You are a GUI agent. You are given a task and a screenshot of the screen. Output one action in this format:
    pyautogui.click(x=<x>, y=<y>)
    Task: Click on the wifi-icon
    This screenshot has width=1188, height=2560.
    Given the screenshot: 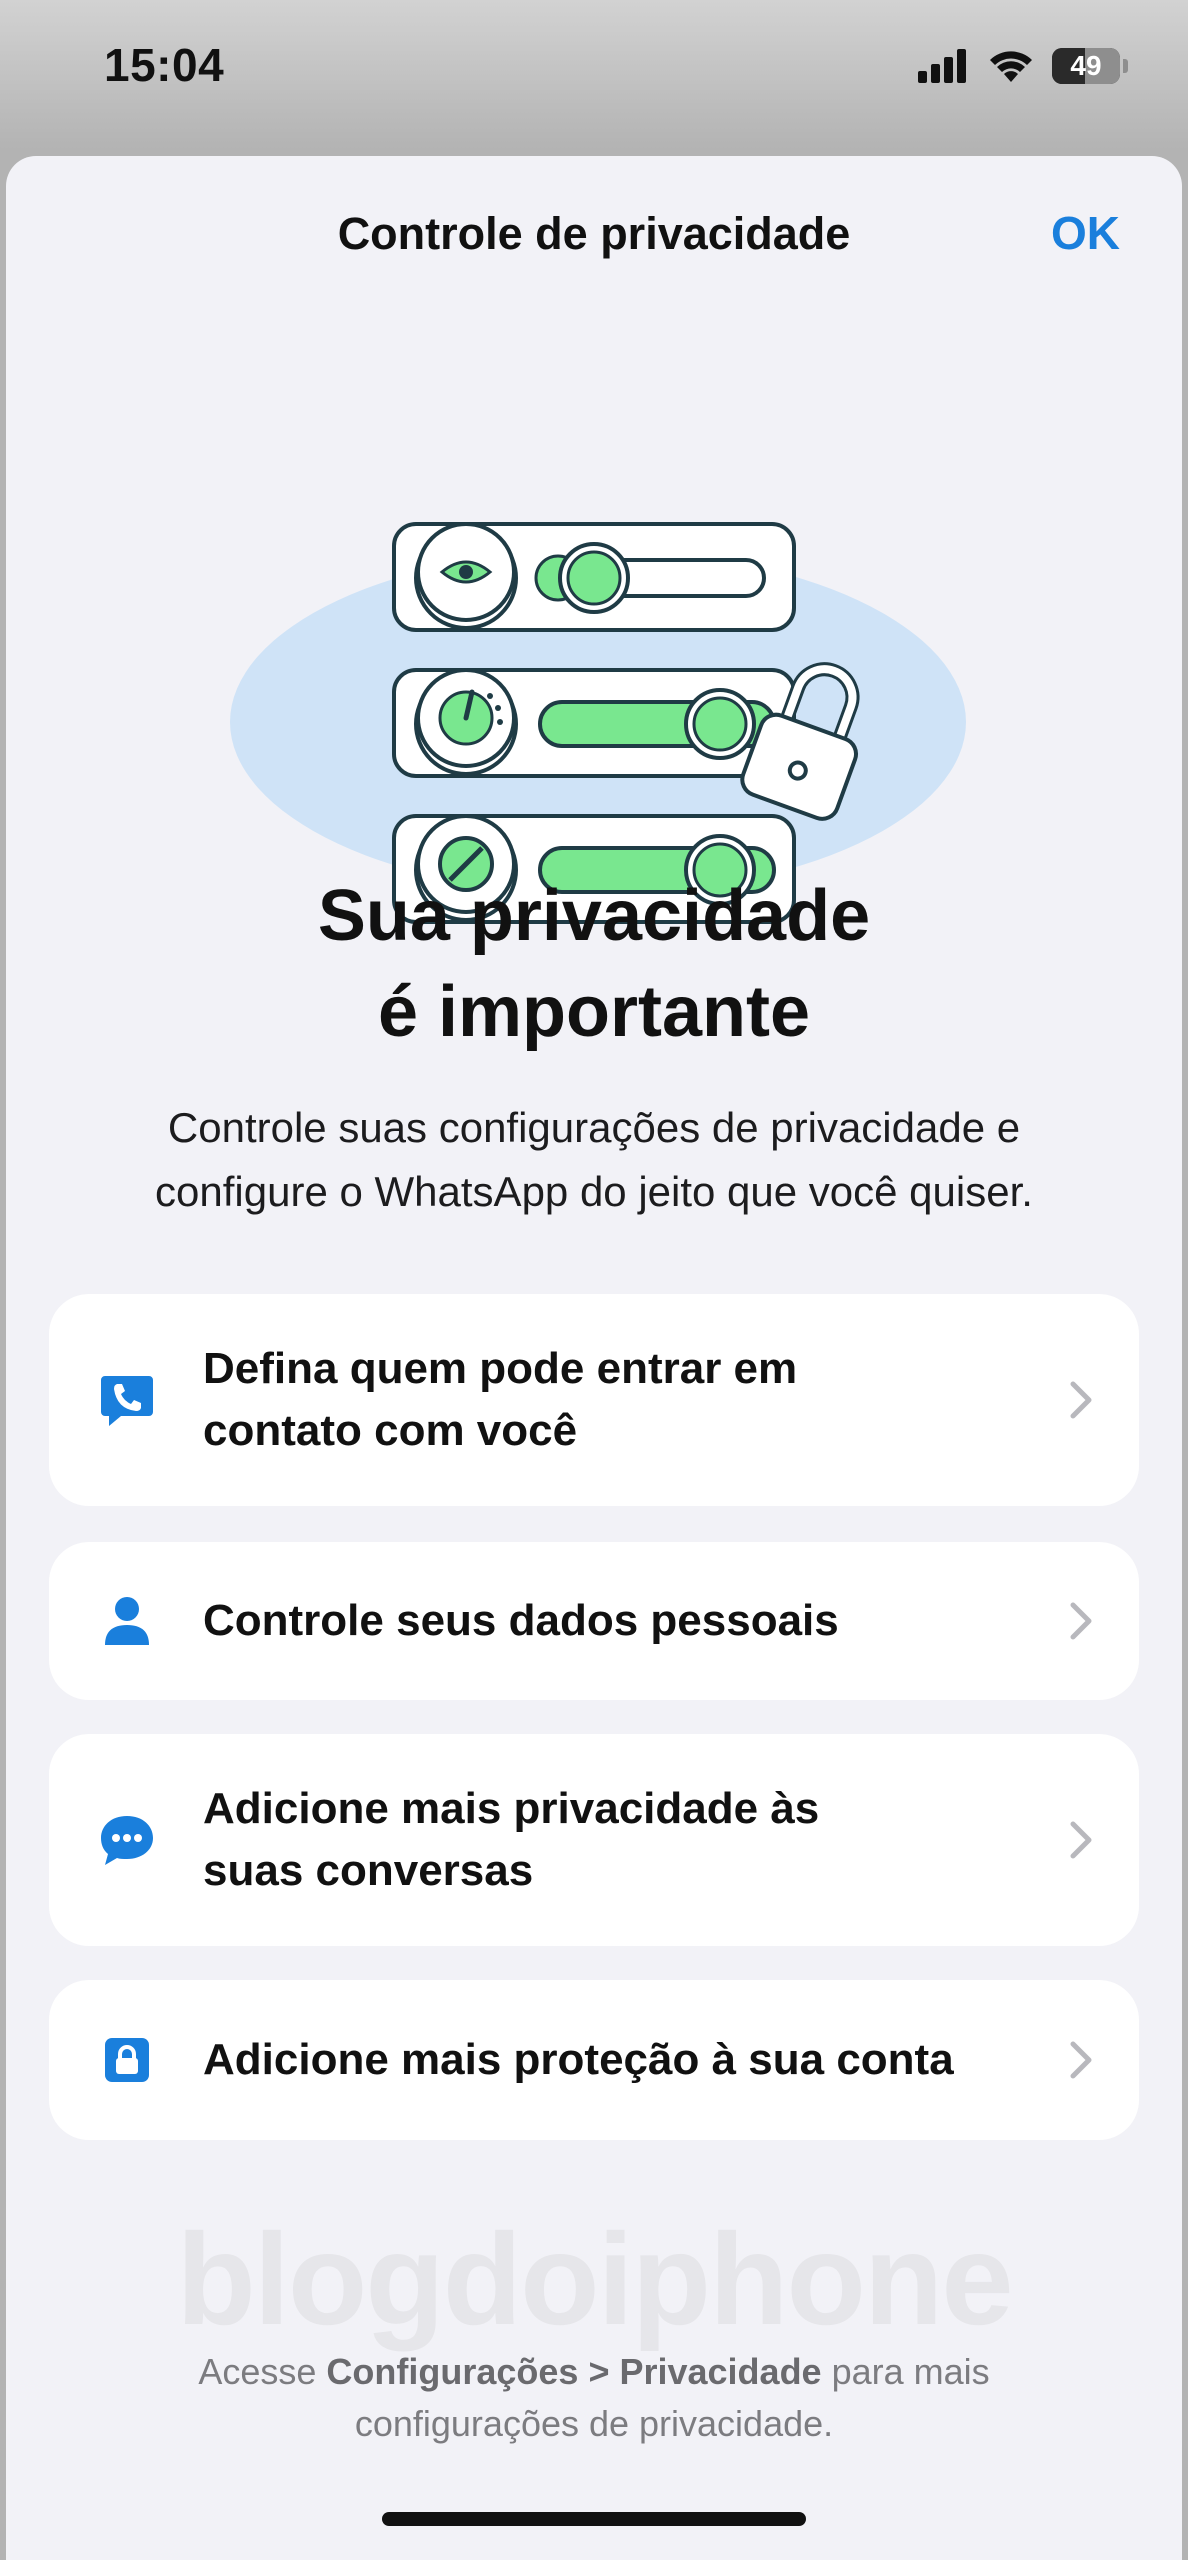 What is the action you would take?
    pyautogui.click(x=1011, y=66)
    